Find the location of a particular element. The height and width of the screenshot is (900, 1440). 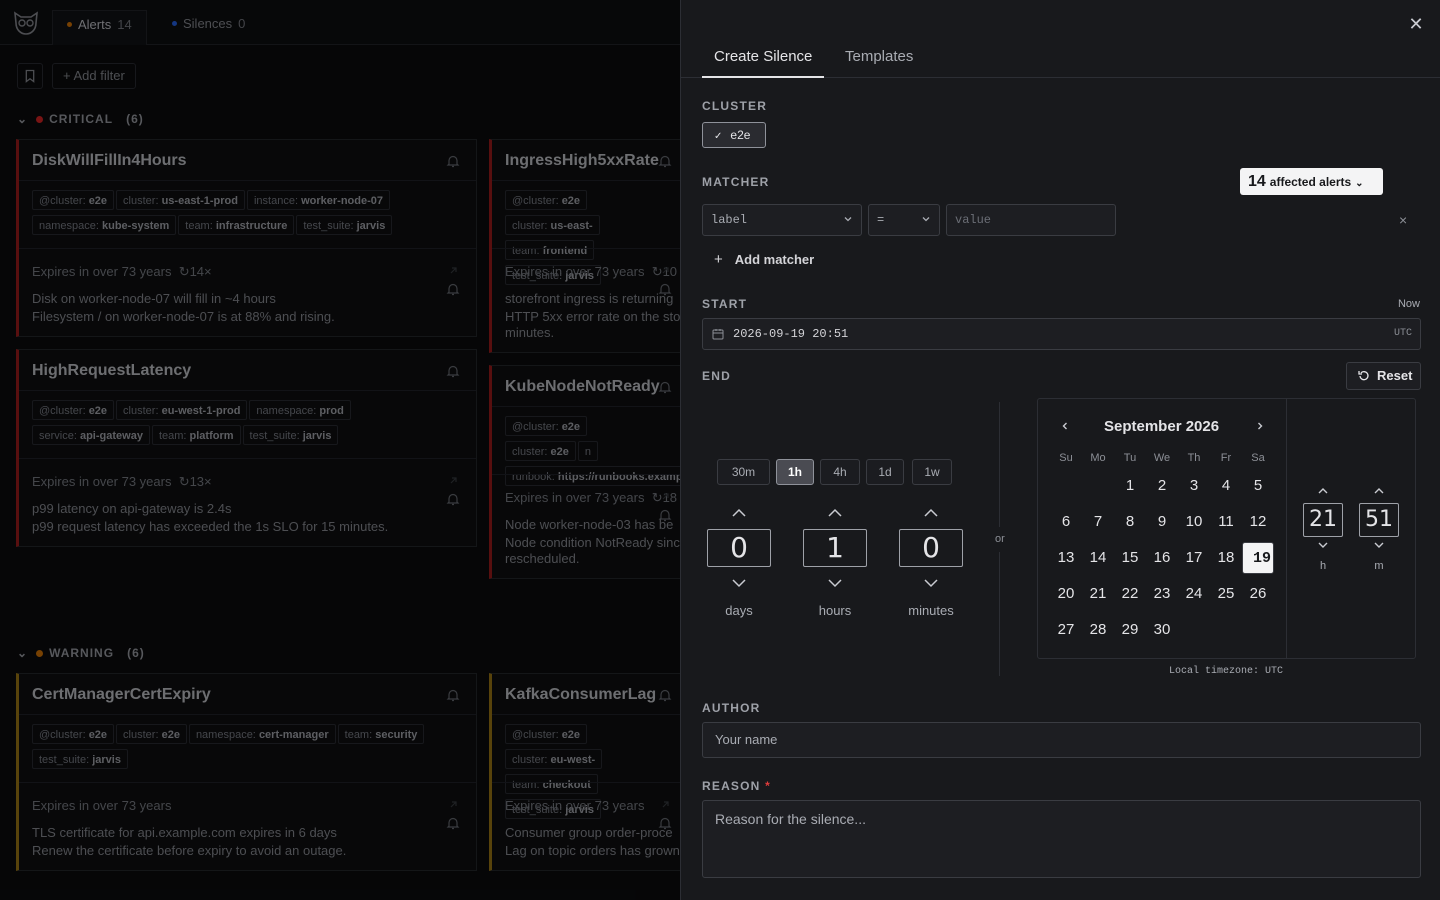

quick-range-1d: 1d is located at coordinates (885, 472).